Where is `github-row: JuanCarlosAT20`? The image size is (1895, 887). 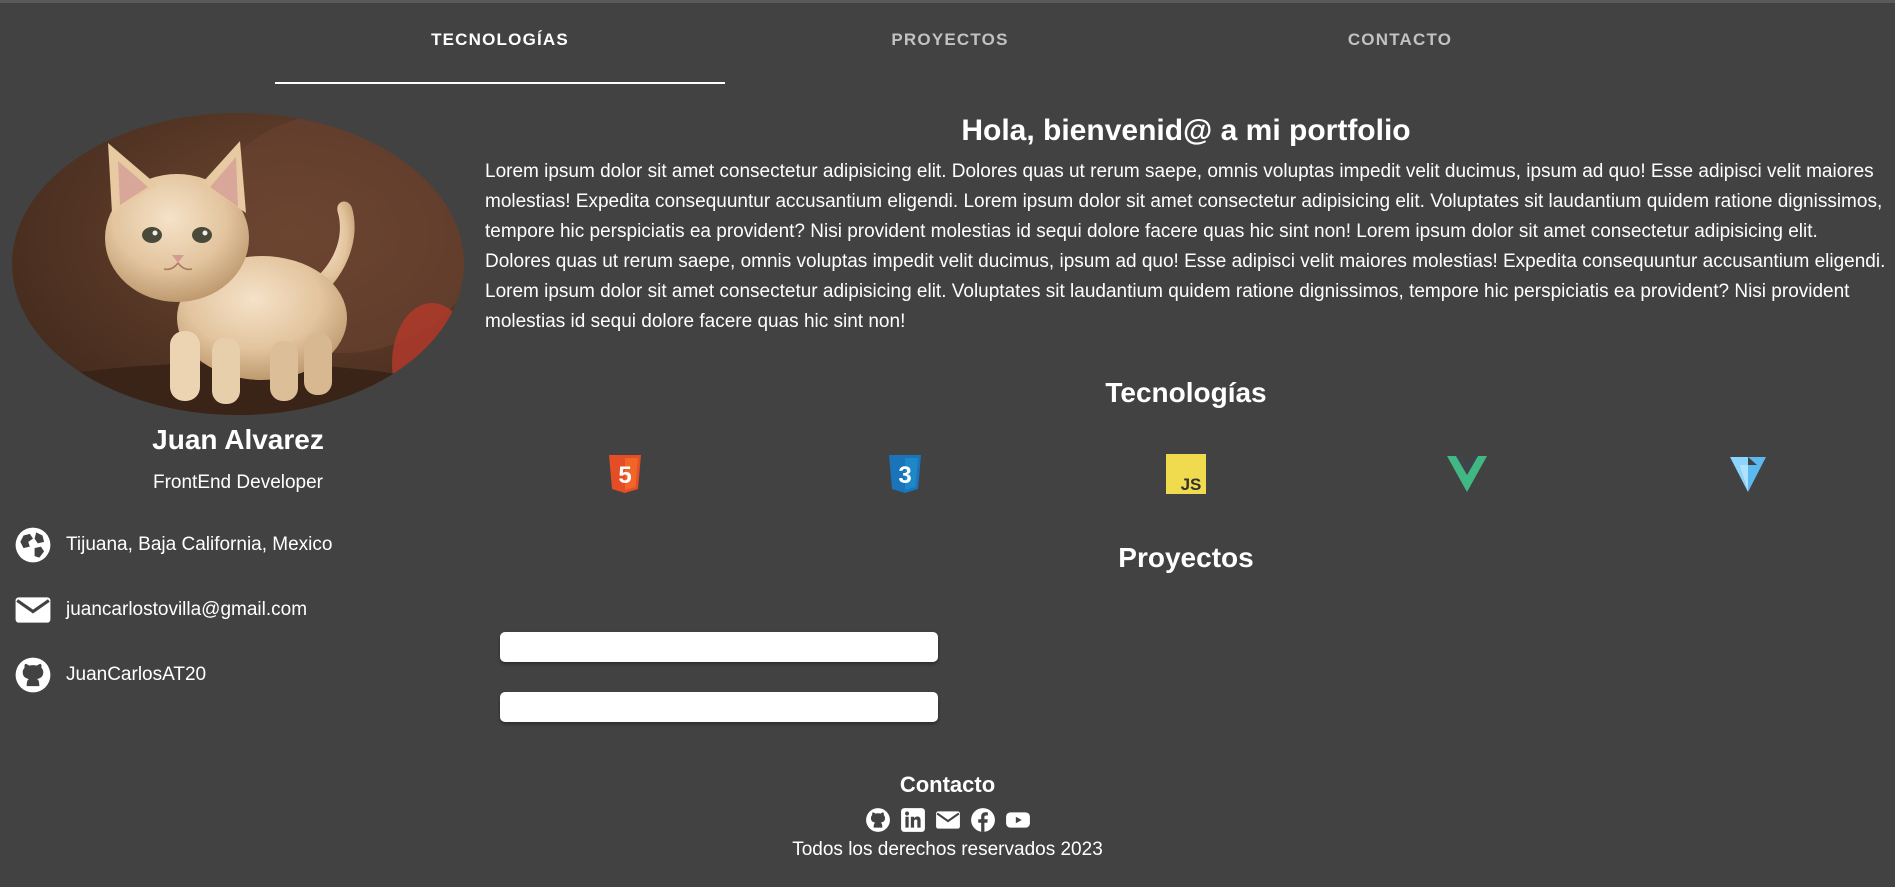 github-row: JuanCarlosAT20 is located at coordinates (110, 675).